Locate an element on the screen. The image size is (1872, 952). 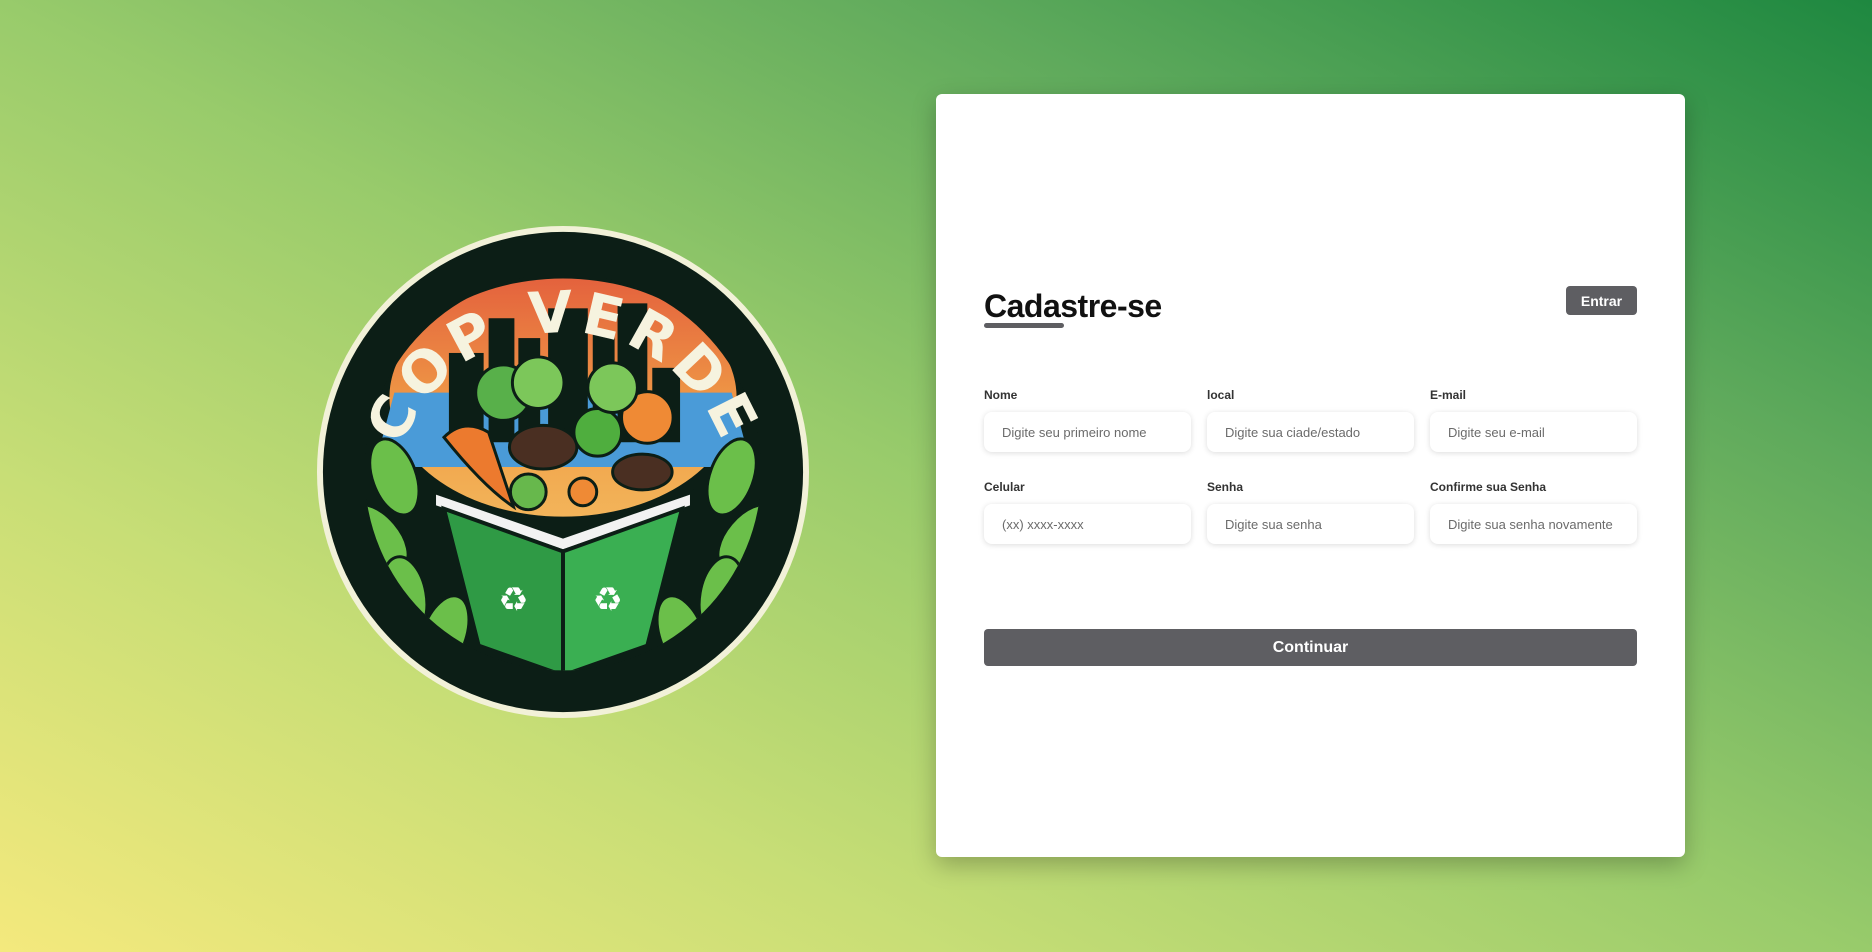
field-confirm-senha: Confirme sua Senha is located at coordinates (1533, 512).